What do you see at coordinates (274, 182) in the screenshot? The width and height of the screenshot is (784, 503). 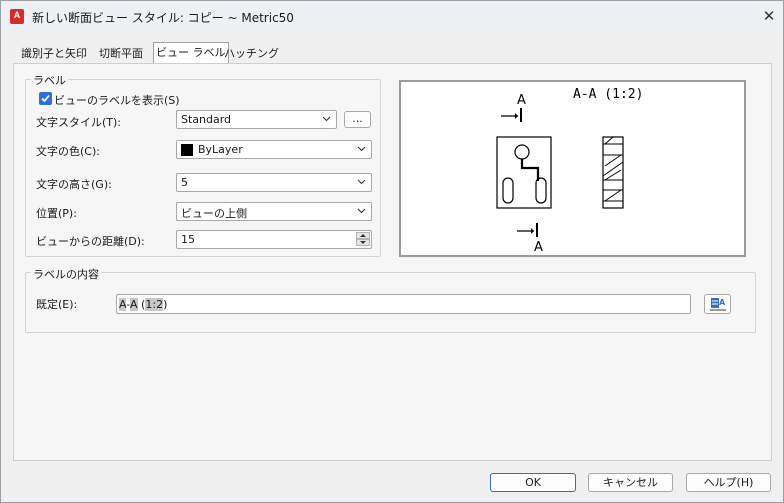 I see `text-height-dropdown: 5` at bounding box center [274, 182].